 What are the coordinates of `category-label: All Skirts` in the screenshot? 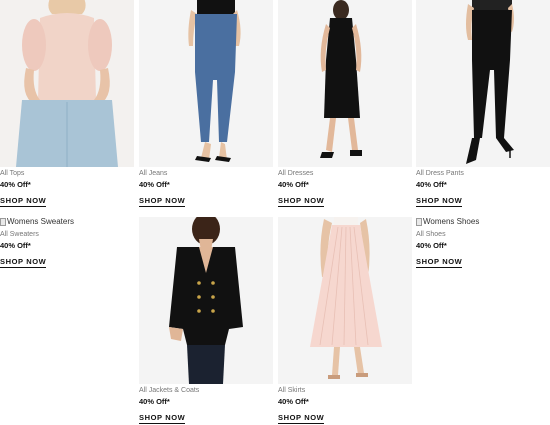 It's located at (292, 390).